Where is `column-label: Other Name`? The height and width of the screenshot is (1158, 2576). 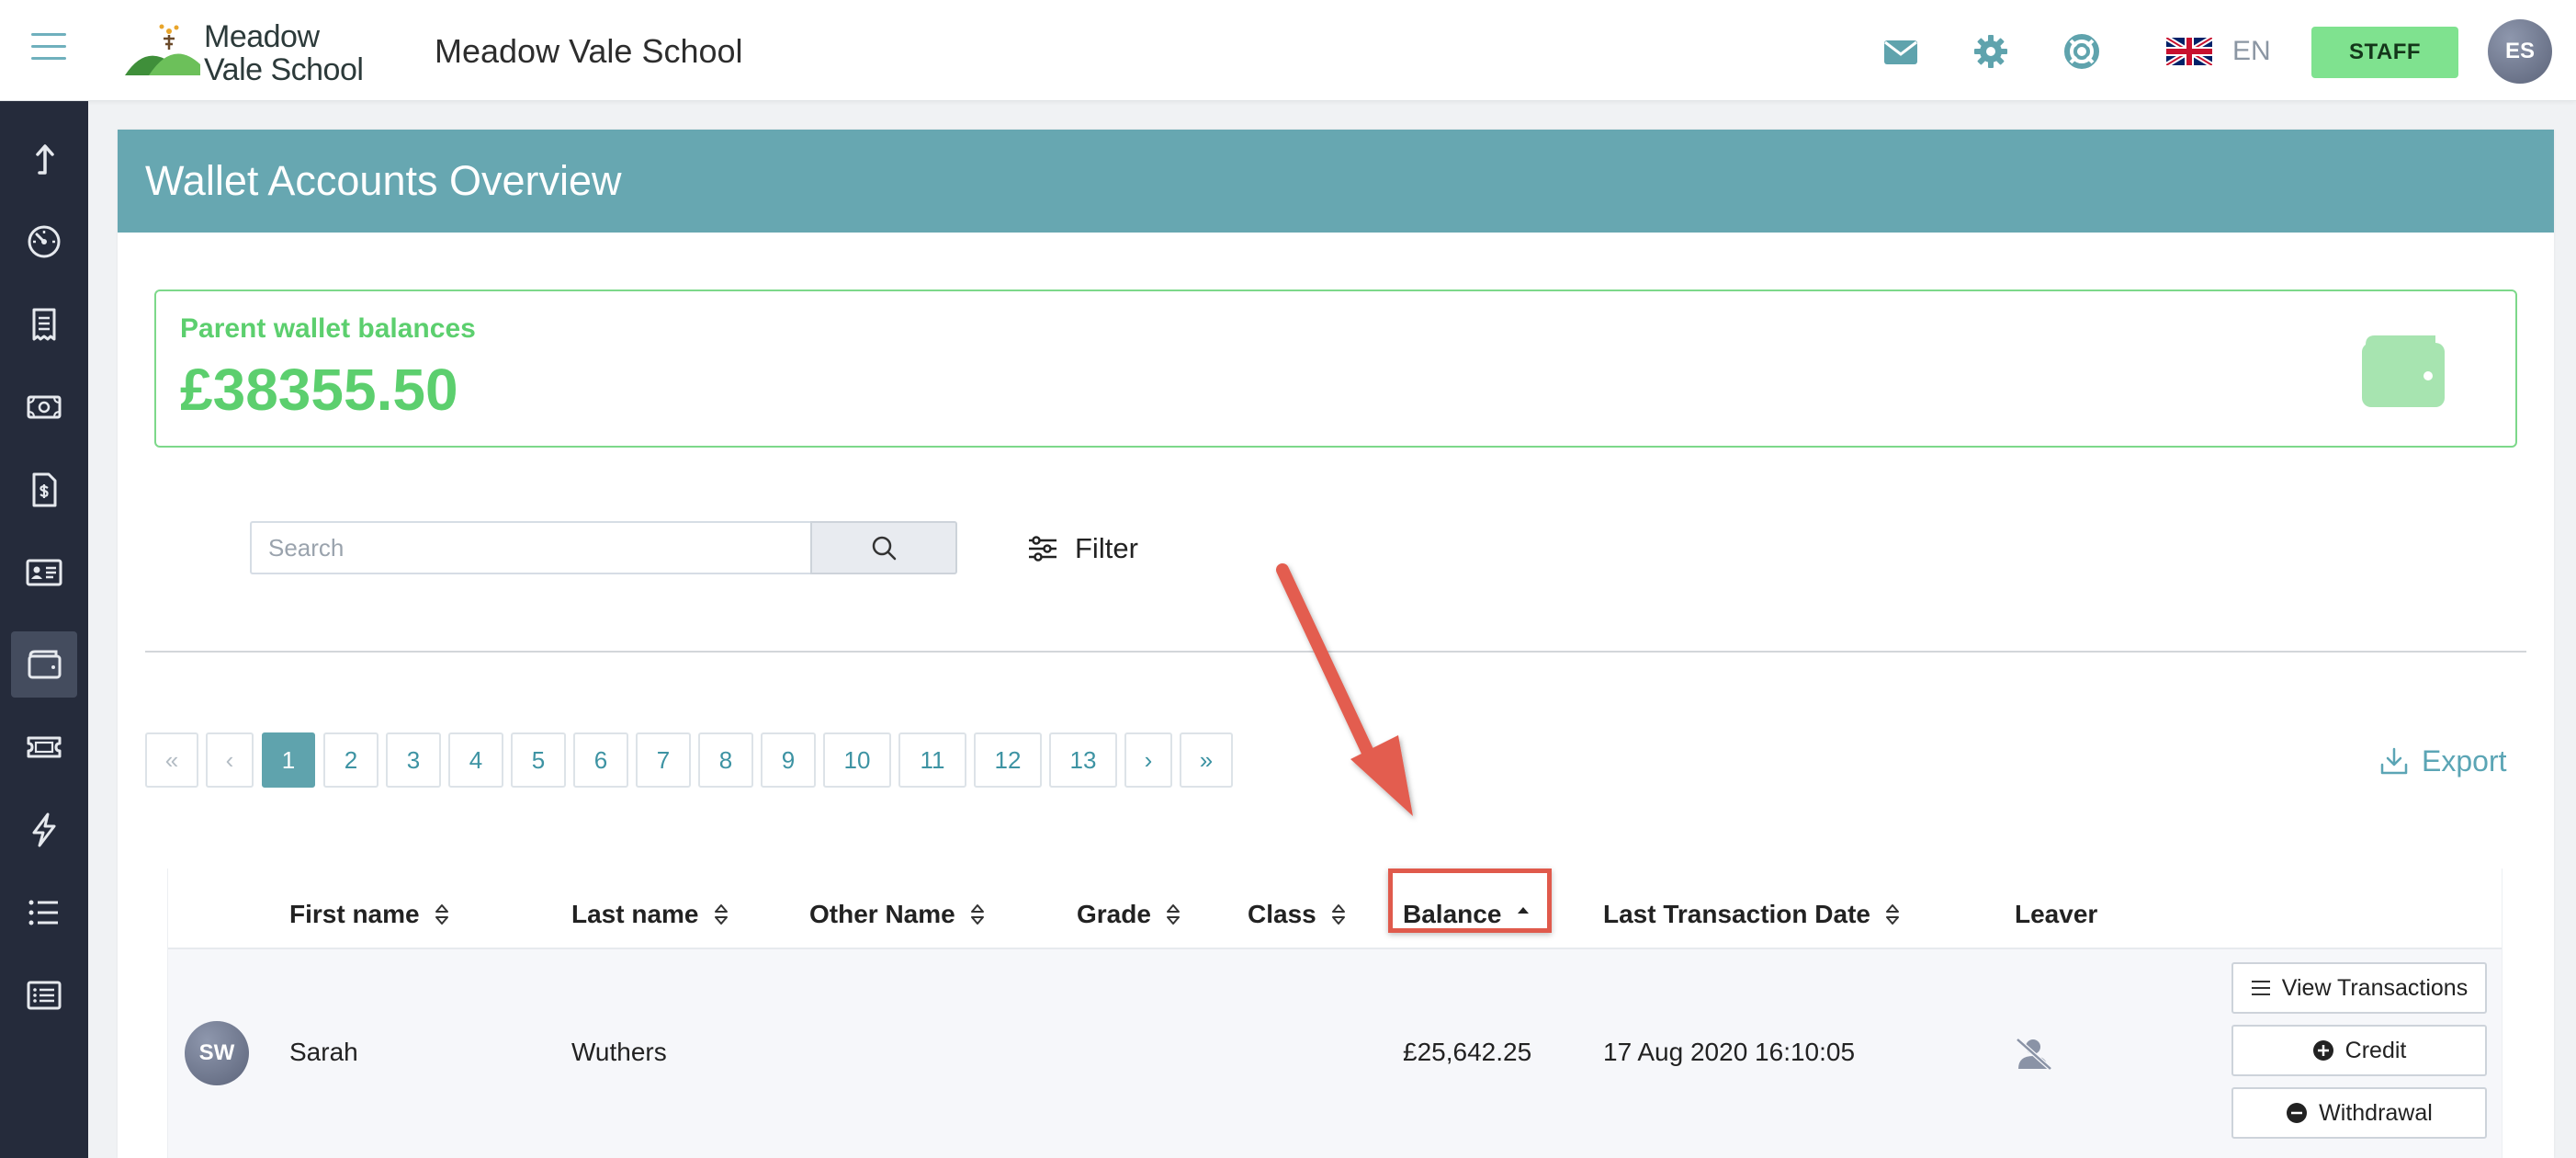 column-label: Other Name is located at coordinates (882, 914).